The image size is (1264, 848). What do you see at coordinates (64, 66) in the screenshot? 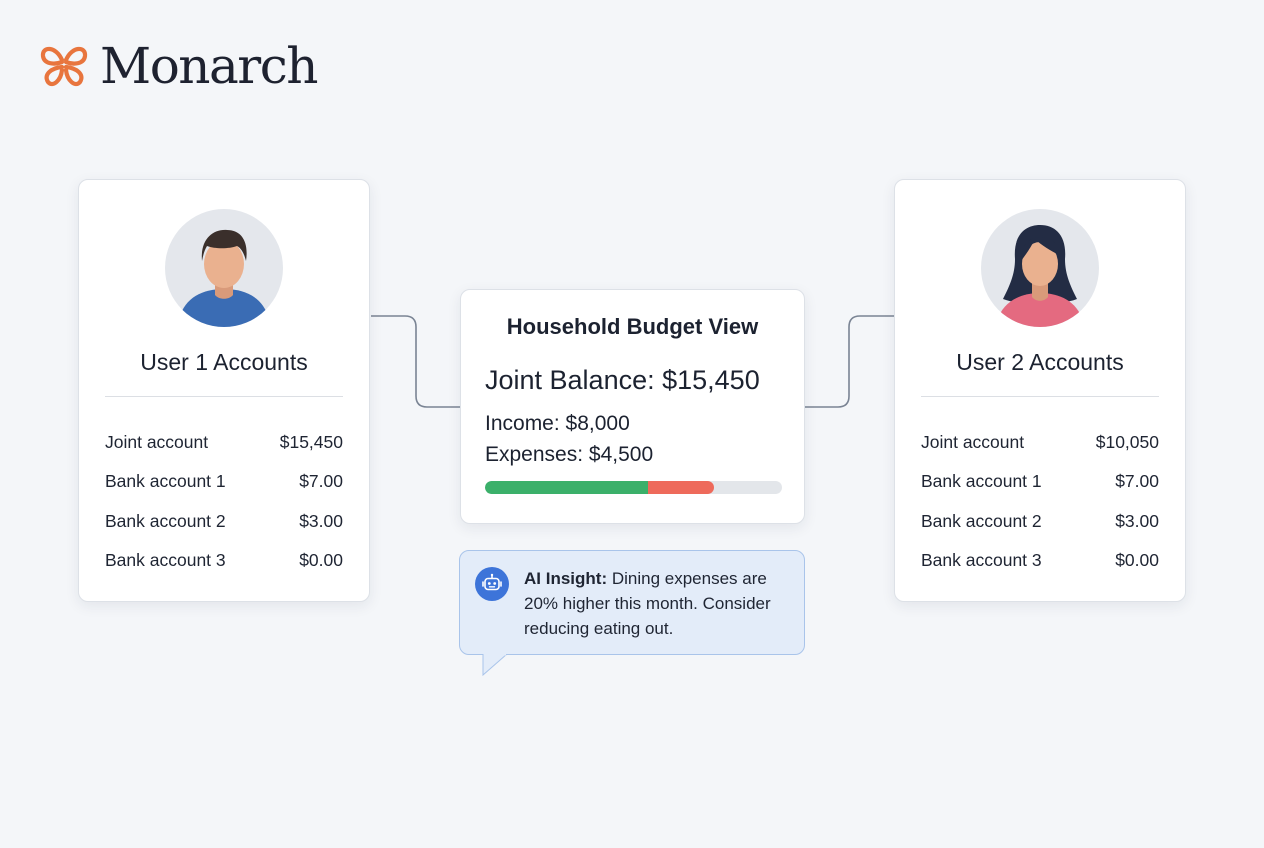
I see `butterfly-icon` at bounding box center [64, 66].